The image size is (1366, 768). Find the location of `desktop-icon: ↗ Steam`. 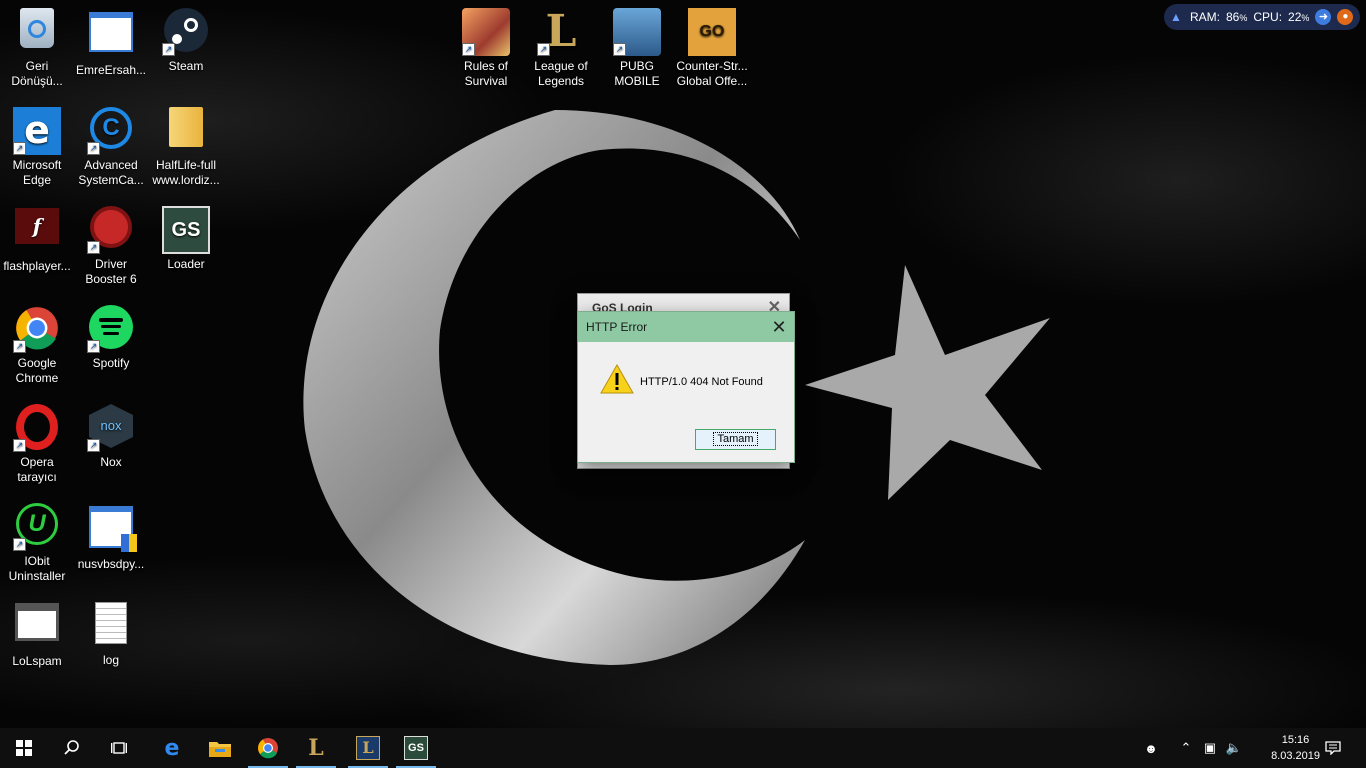

desktop-icon: ↗ Steam is located at coordinates (186, 39).